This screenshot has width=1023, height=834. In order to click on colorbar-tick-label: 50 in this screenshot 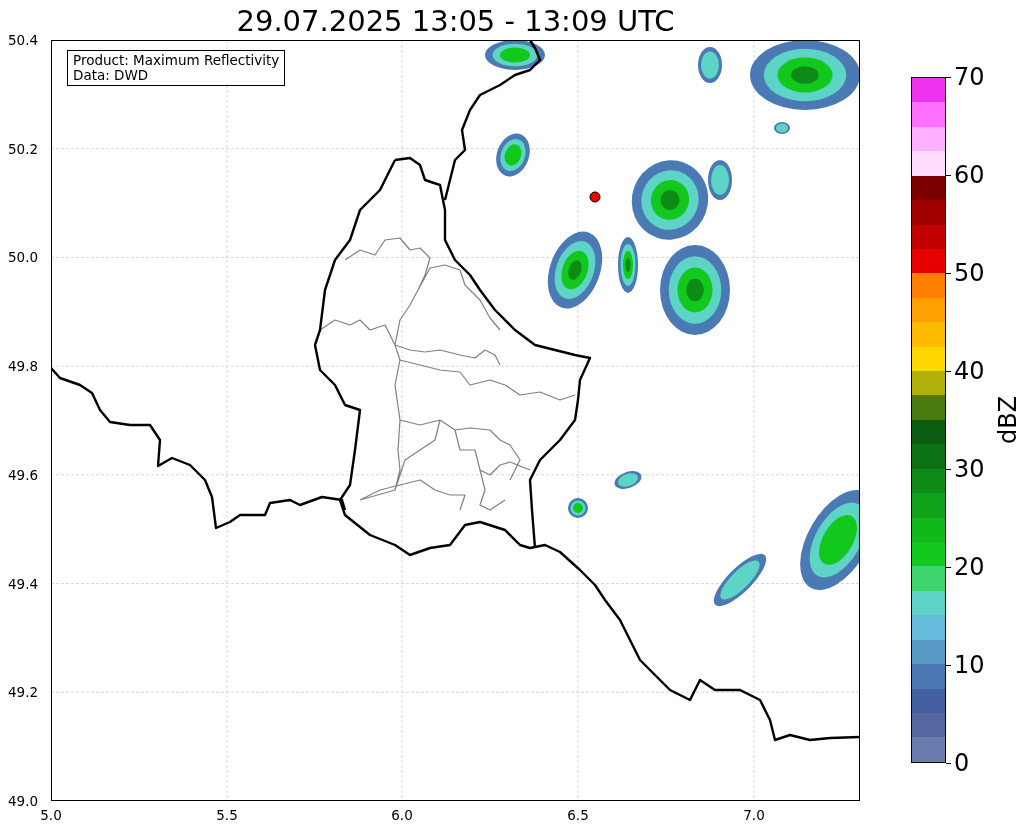, I will do `click(969, 273)`.